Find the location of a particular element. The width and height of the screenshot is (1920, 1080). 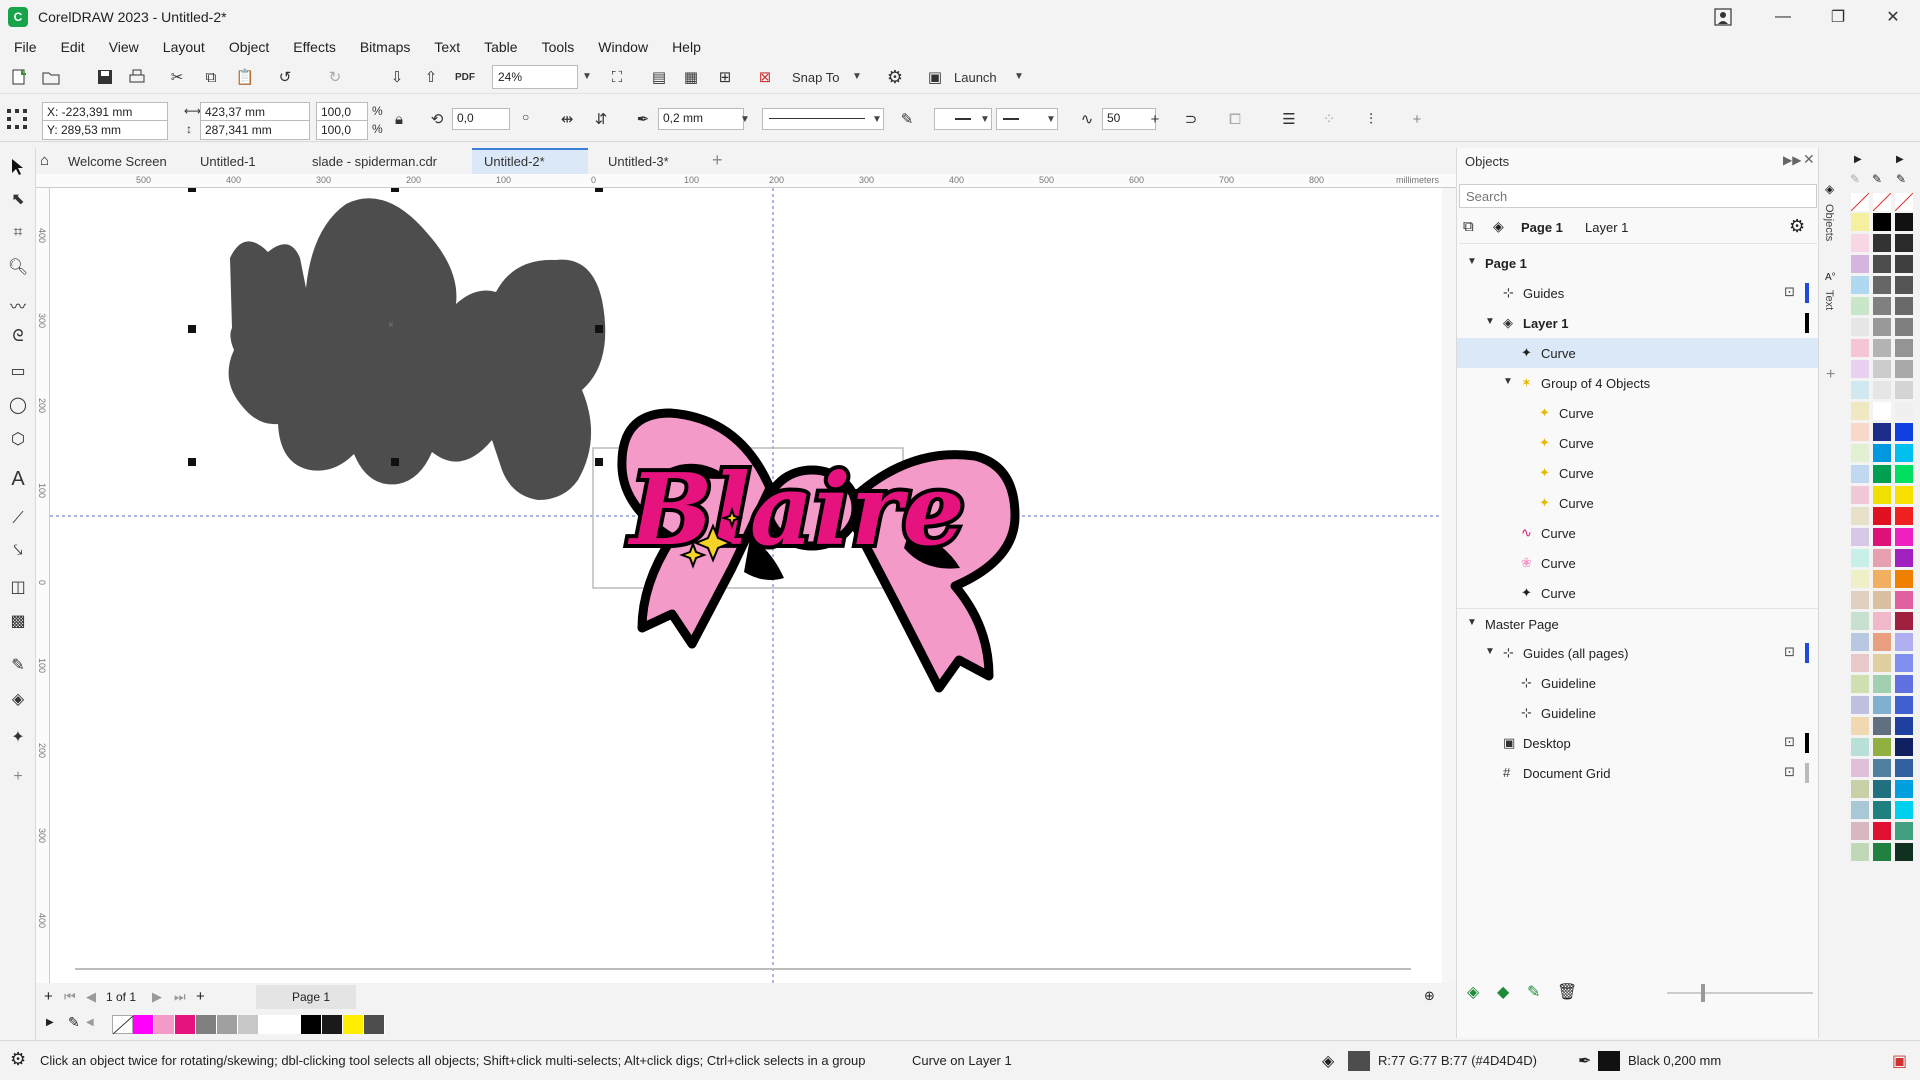

outline-color-swatch is located at coordinates (1609, 1061).